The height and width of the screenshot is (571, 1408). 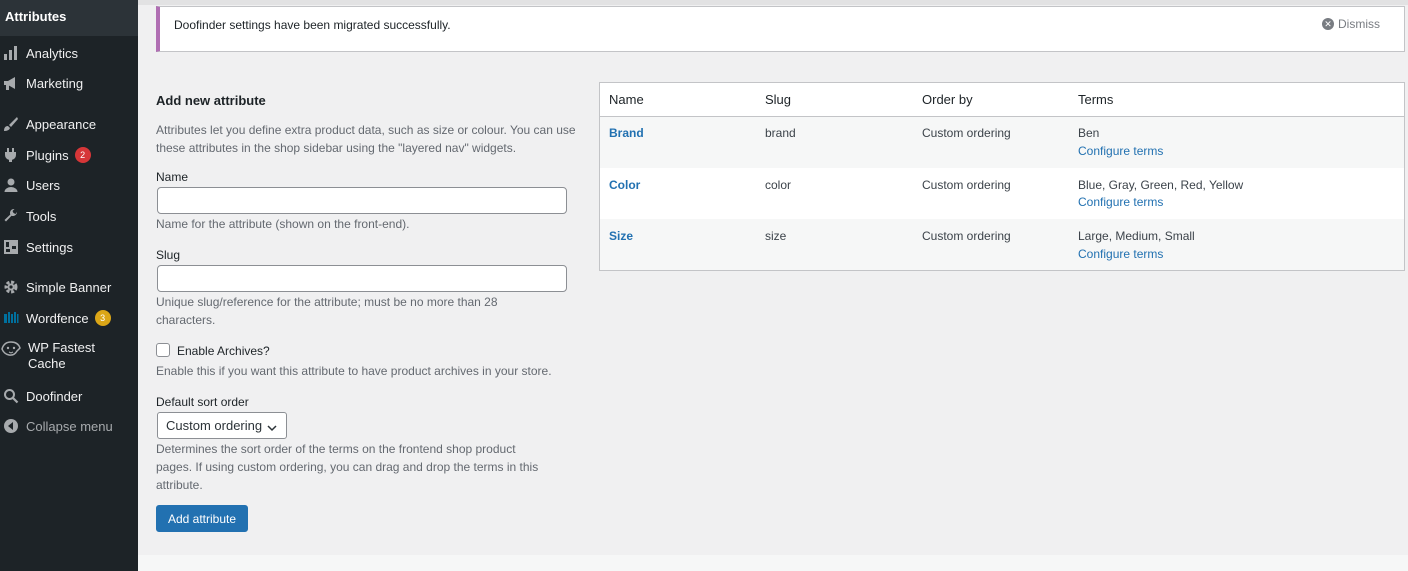 I want to click on sidebar-item-label: Marketing, so click(x=55, y=83).